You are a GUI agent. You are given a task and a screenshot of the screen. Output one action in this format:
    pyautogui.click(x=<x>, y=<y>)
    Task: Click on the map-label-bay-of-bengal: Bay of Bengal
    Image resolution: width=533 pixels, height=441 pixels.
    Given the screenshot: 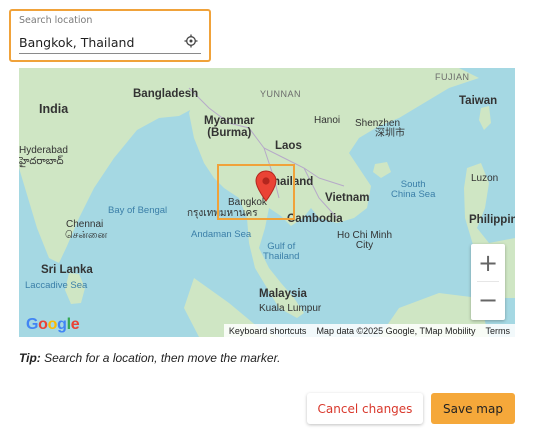 What is the action you would take?
    pyautogui.click(x=138, y=210)
    